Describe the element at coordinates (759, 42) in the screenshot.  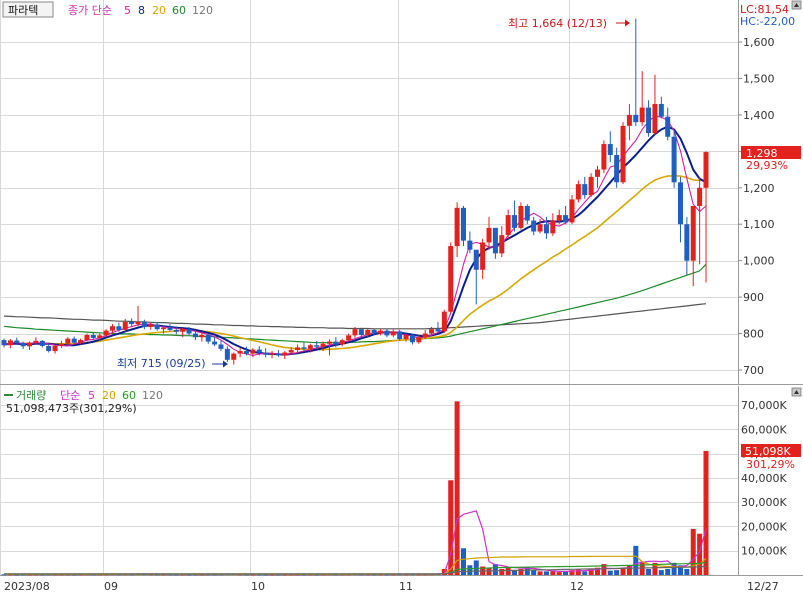
I see `price-tick-label: 1,600` at that location.